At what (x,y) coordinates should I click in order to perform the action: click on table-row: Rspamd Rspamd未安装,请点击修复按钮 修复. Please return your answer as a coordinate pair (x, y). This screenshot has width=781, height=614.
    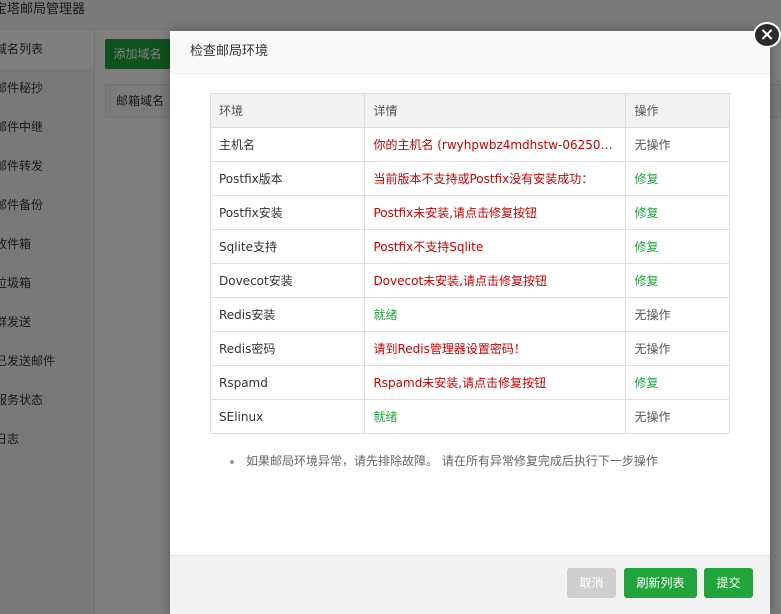
    Looking at the image, I should click on (469, 382).